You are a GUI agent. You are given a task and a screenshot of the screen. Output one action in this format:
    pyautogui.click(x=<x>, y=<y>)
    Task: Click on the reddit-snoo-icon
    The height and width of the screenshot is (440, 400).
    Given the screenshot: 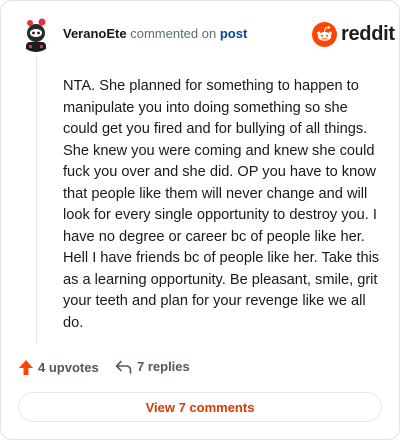 What is the action you would take?
    pyautogui.click(x=324, y=34)
    